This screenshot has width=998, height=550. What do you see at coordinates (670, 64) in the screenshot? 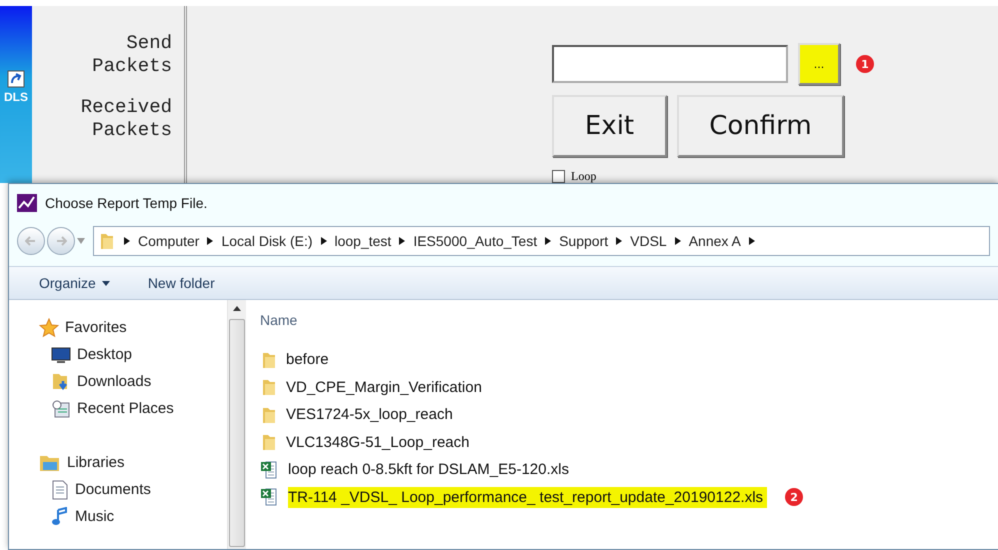
I see `file-path-field` at bounding box center [670, 64].